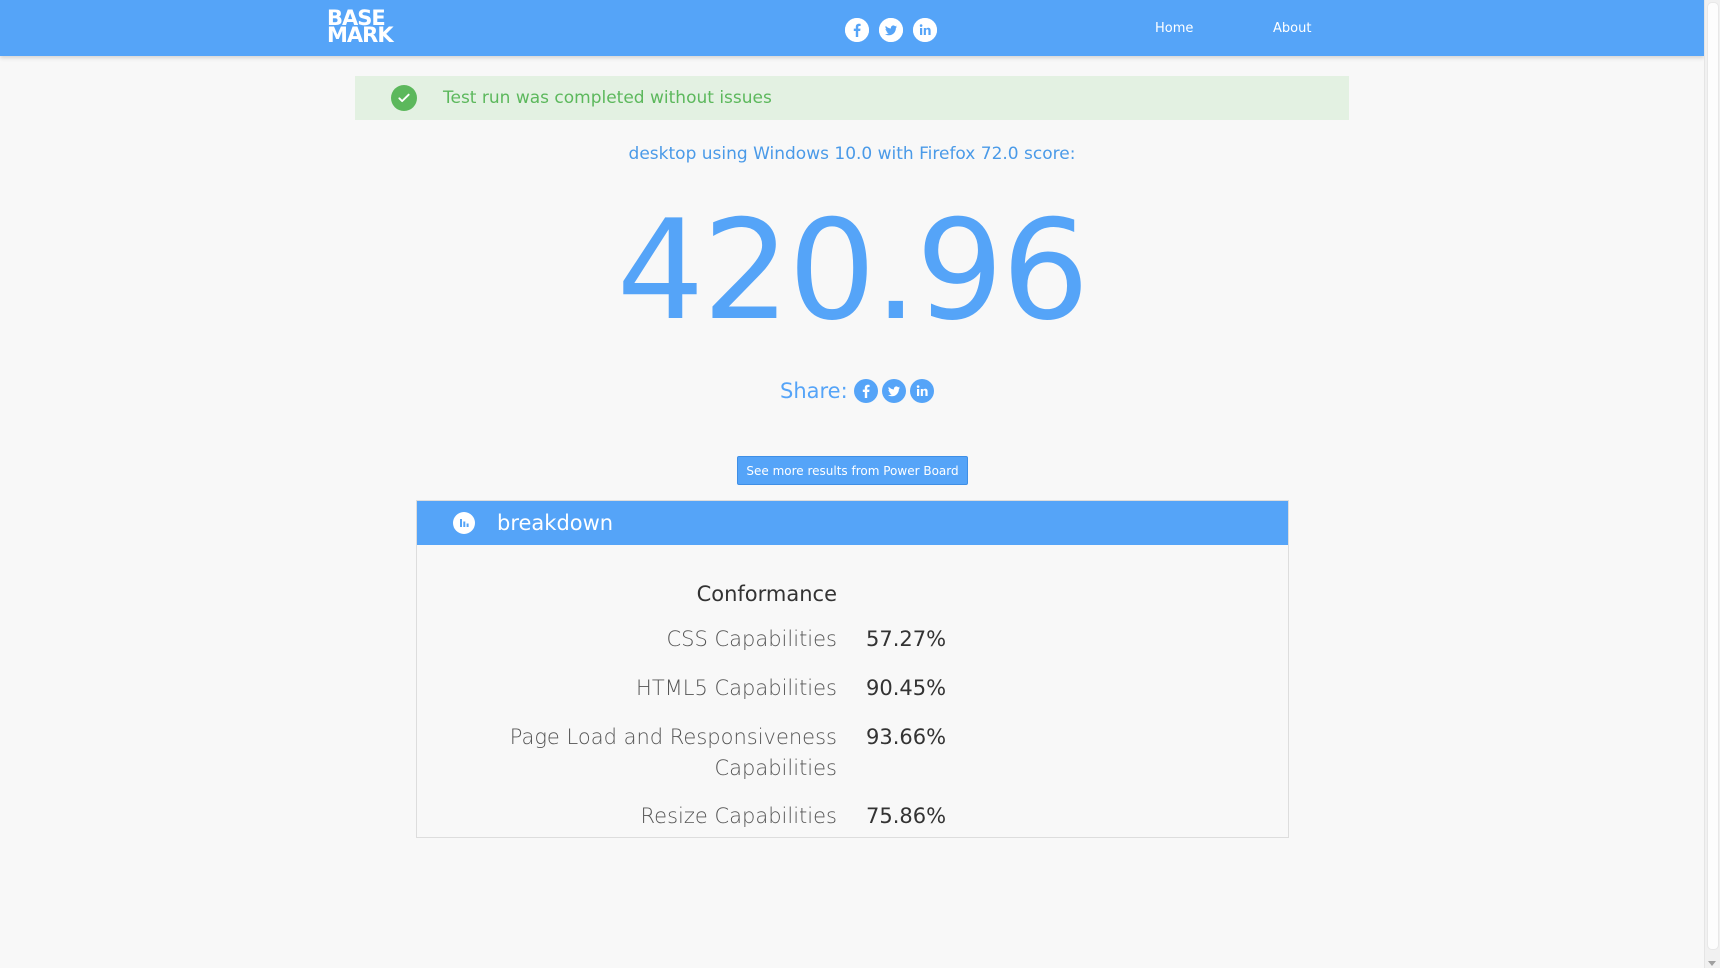  What do you see at coordinates (1712, 963) in the screenshot?
I see `scroll-down-arrow-icon` at bounding box center [1712, 963].